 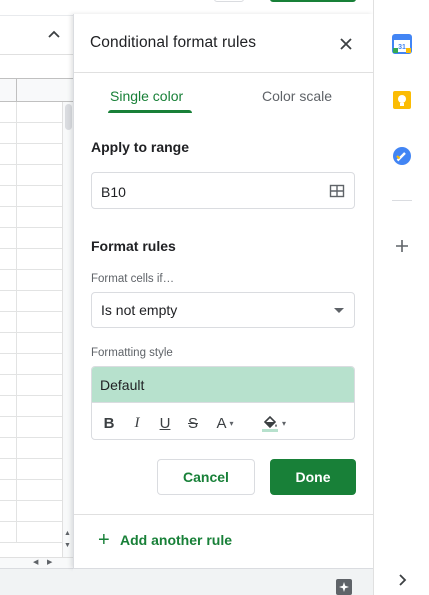 I want to click on share-button, so click(x=313, y=1).